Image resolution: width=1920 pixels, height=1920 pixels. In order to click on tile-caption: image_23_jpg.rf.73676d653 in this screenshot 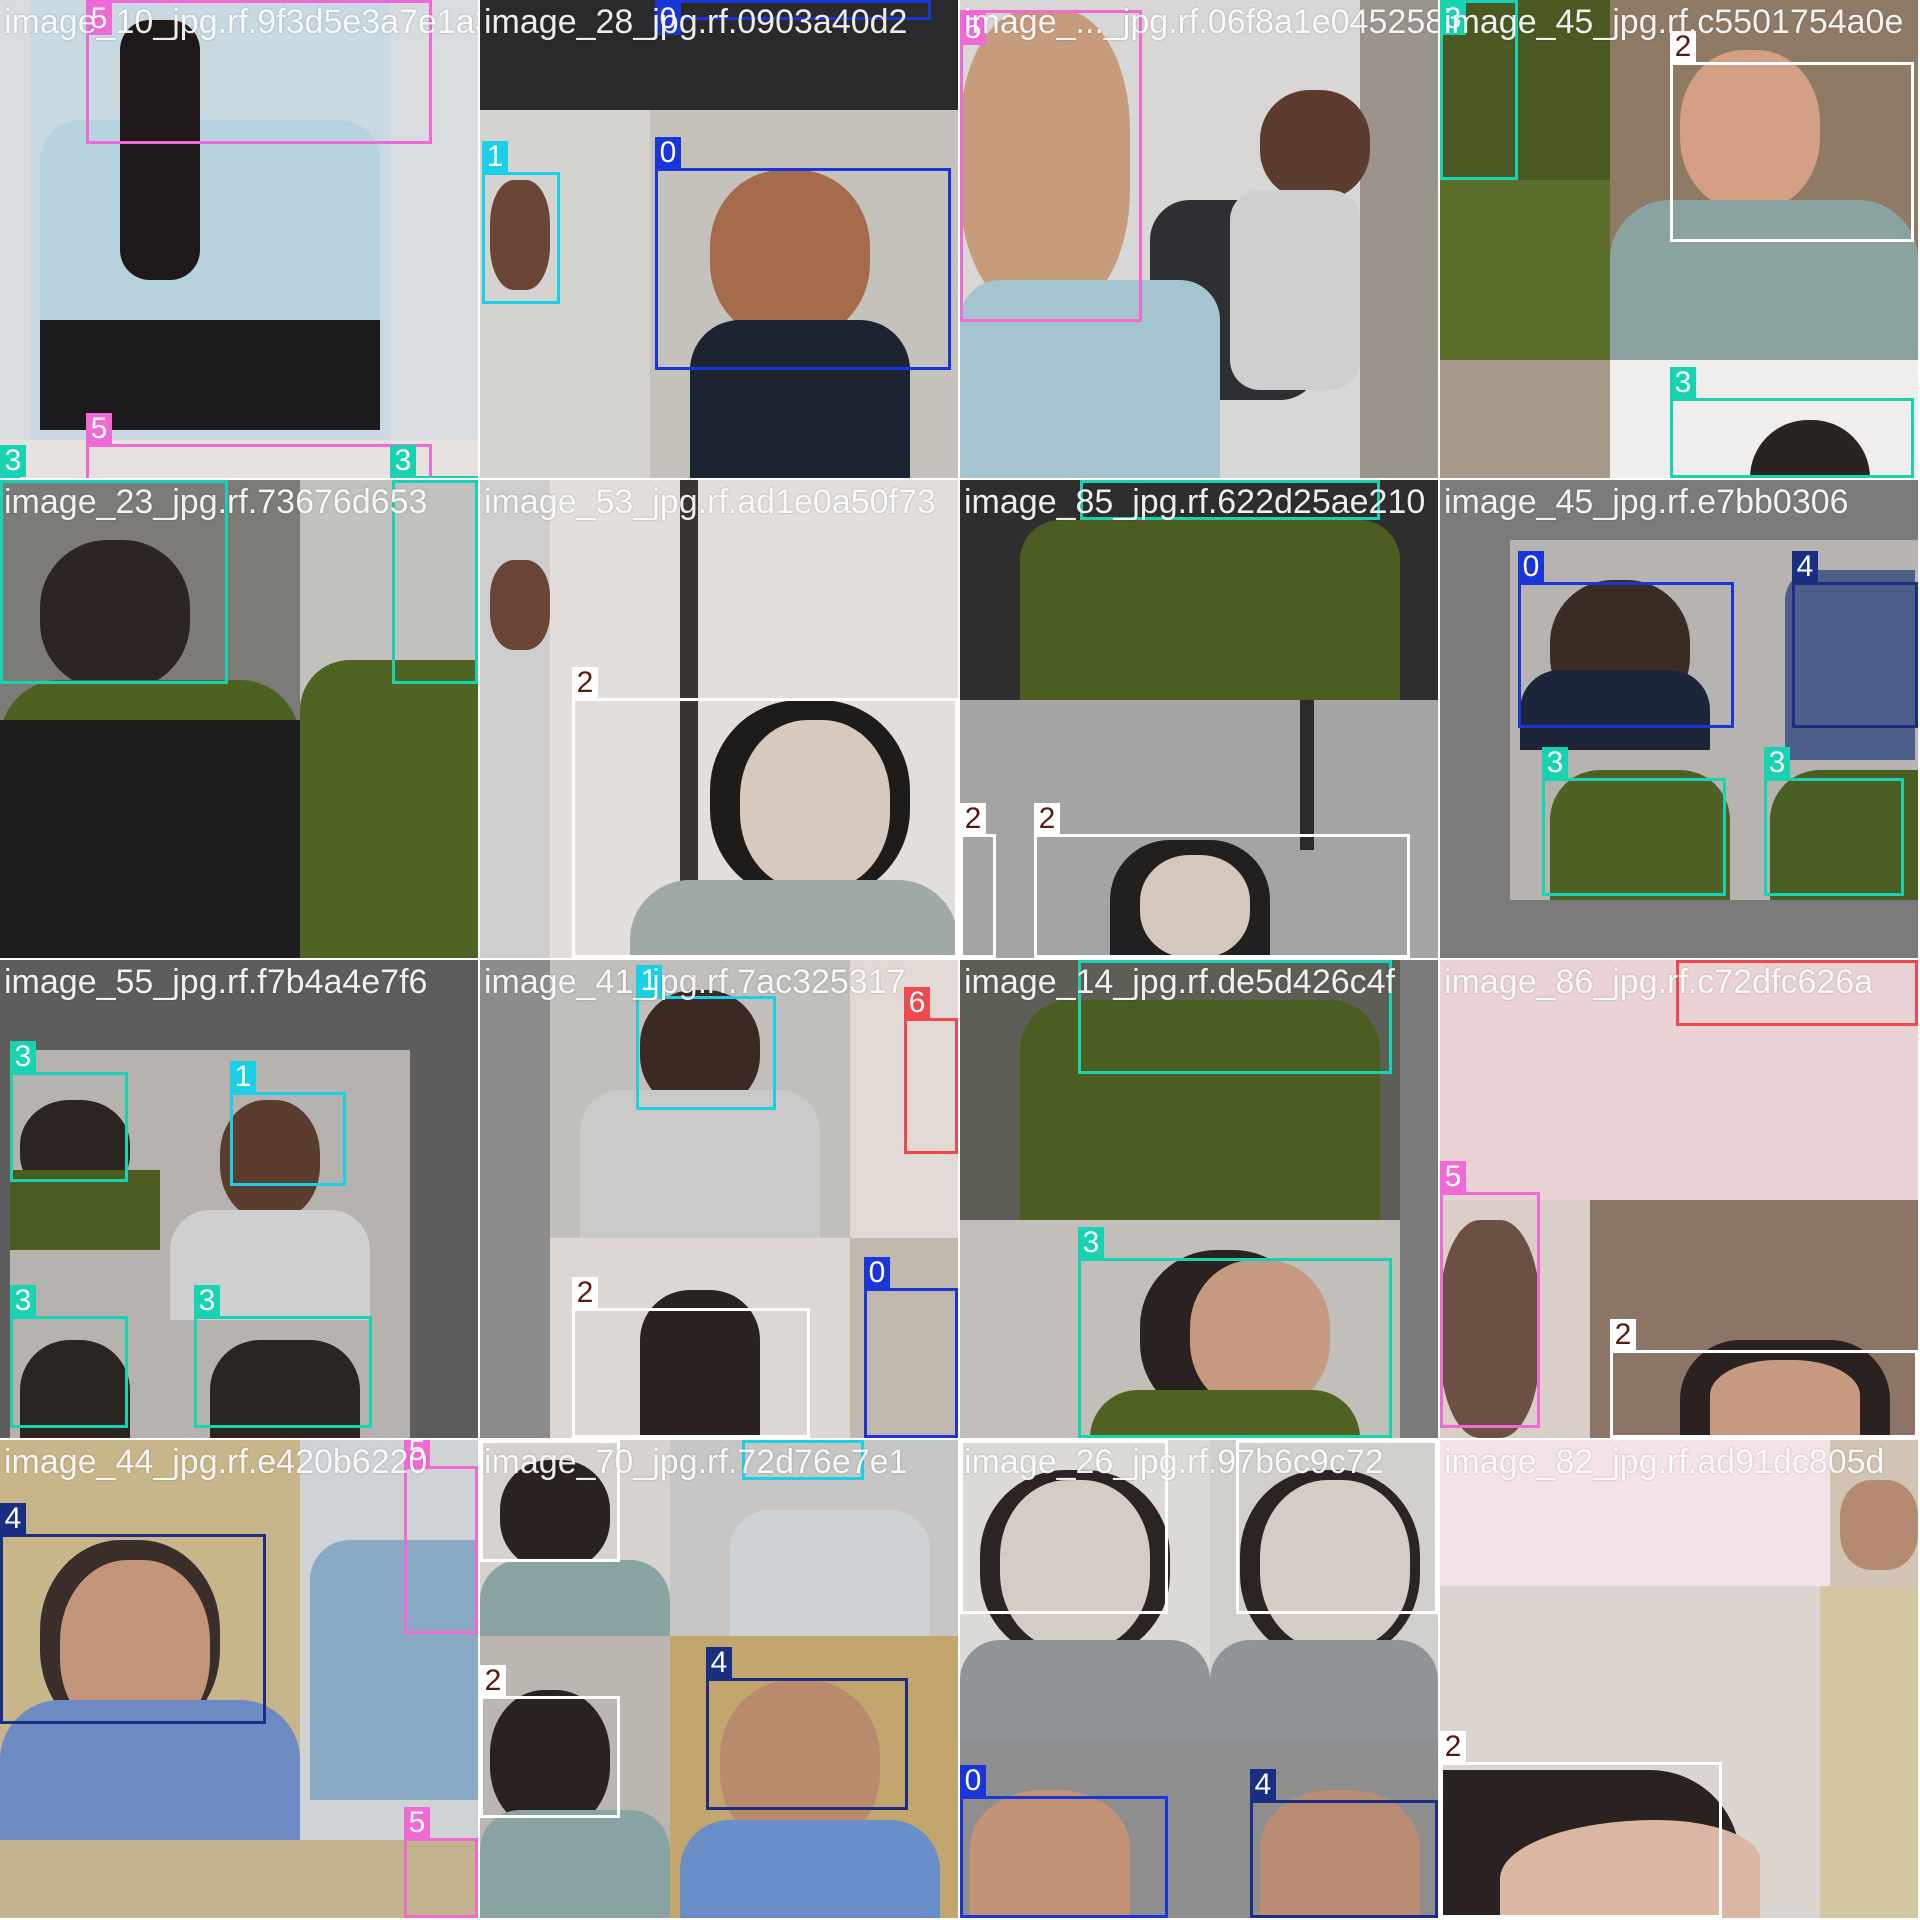, I will do `click(216, 502)`.